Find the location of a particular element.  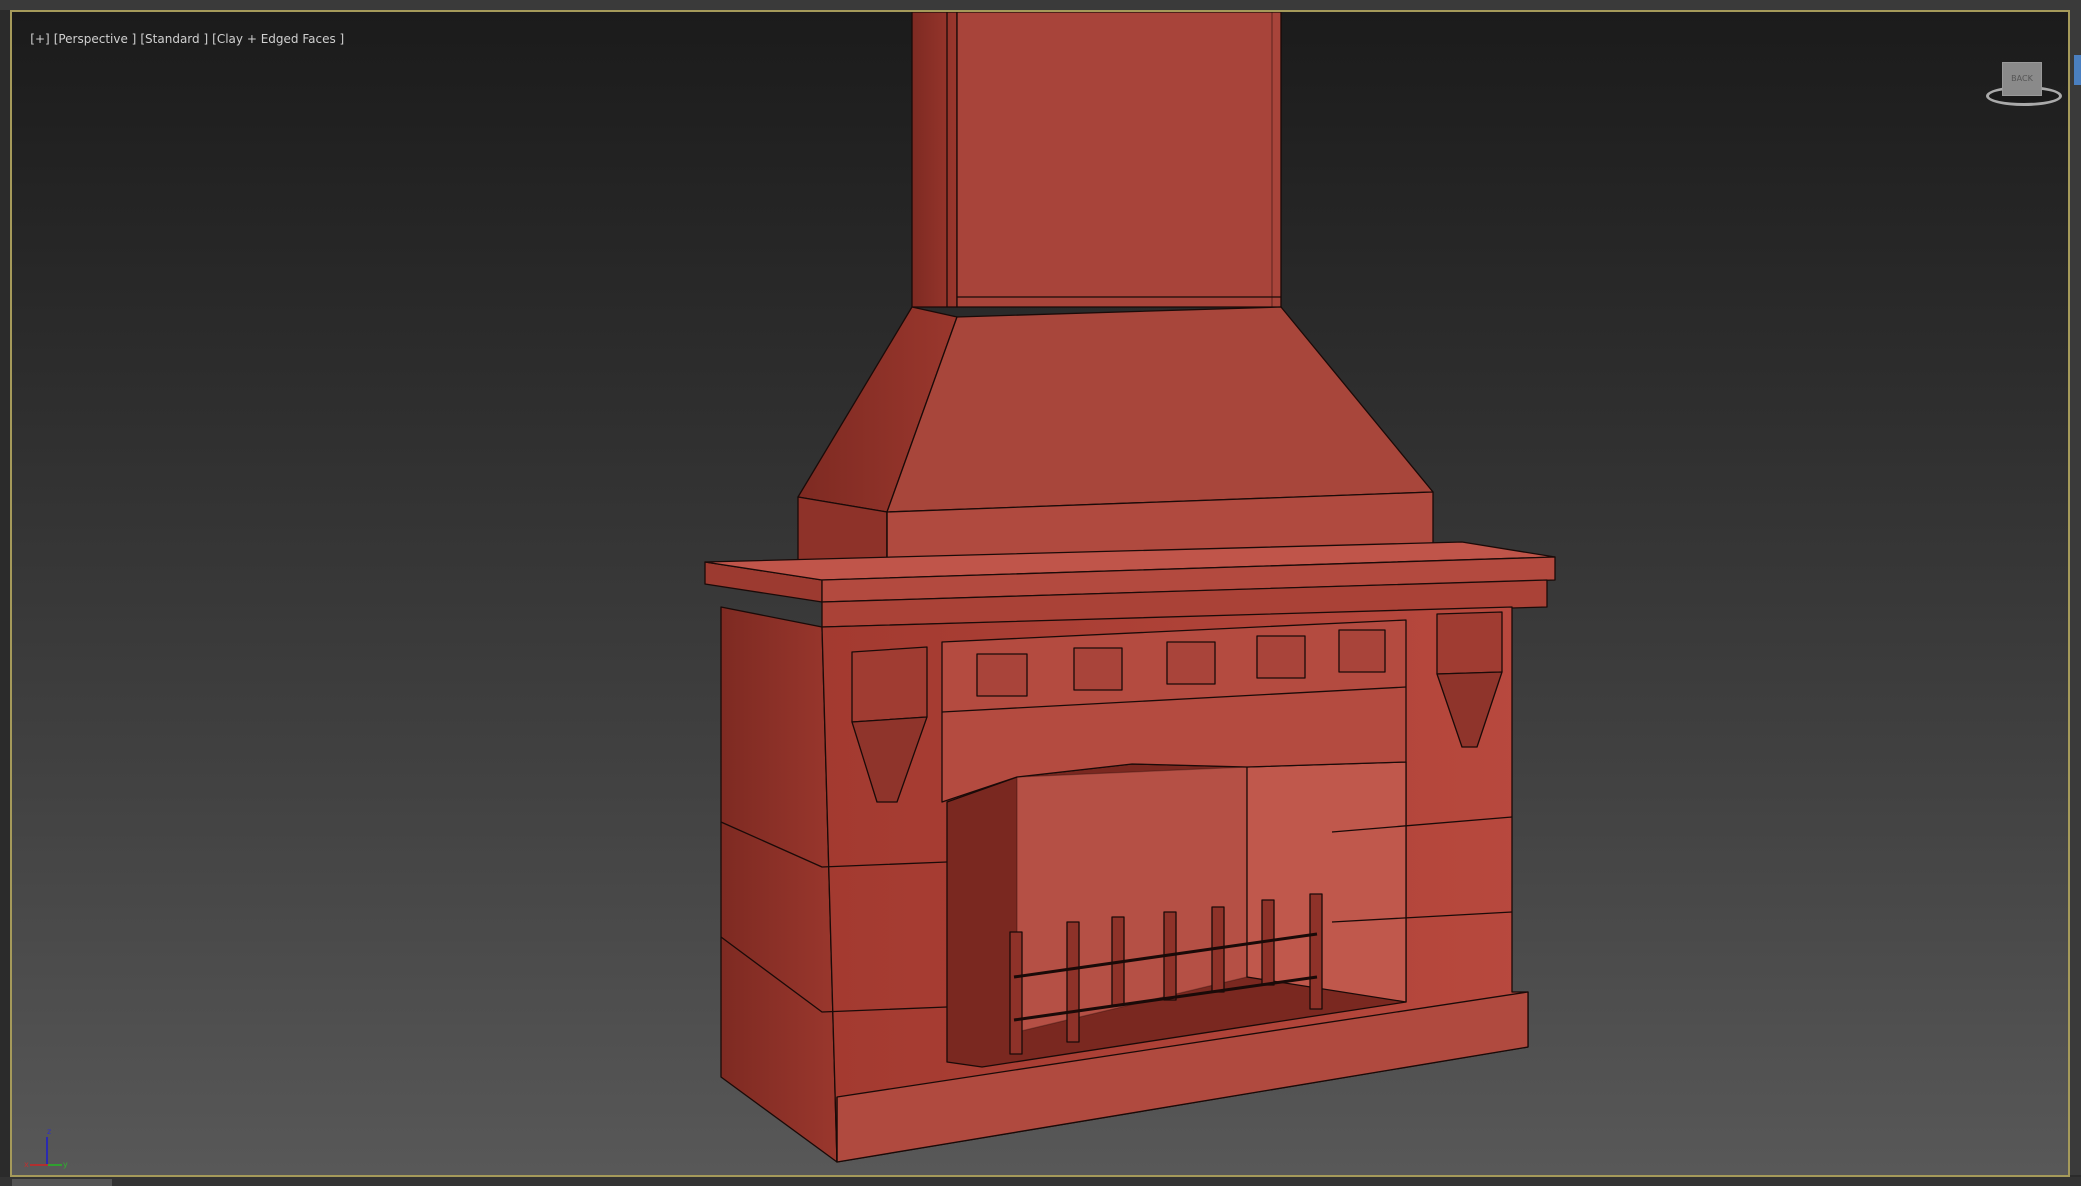

viewcube-face: BACK is located at coordinates (2022, 79).